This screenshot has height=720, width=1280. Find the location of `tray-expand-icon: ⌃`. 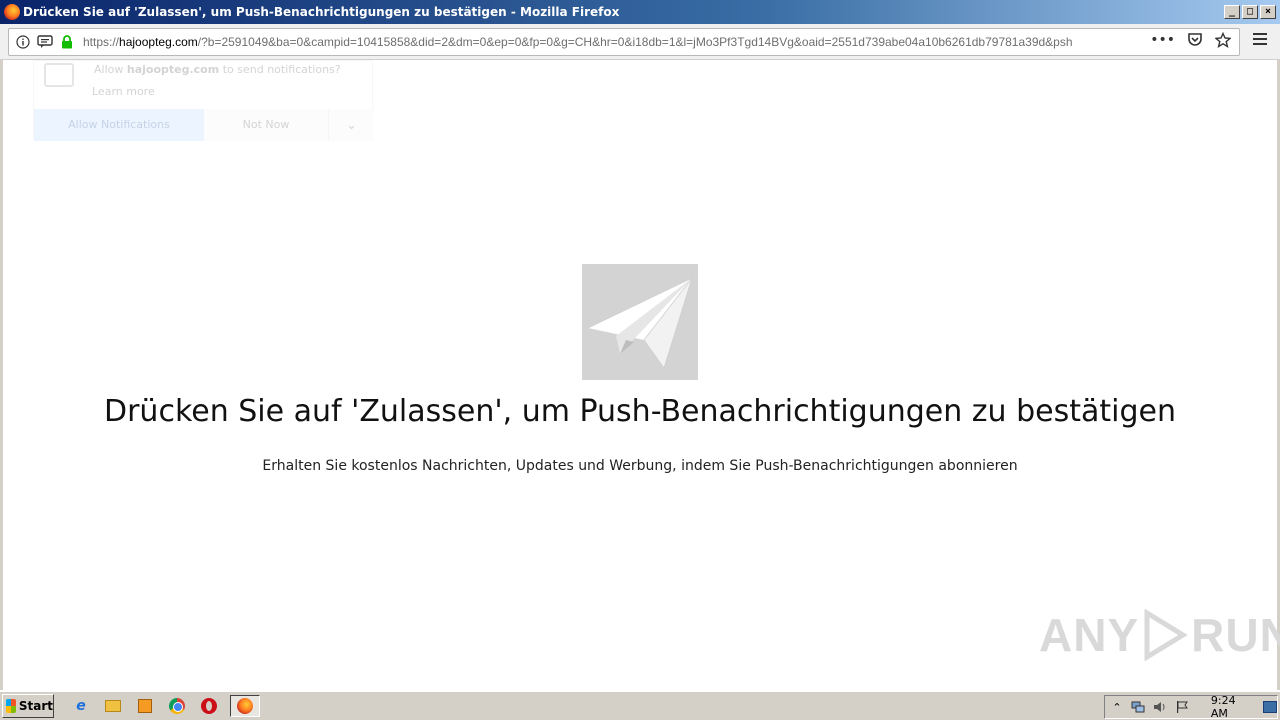

tray-expand-icon: ⌃ is located at coordinates (1117, 707).